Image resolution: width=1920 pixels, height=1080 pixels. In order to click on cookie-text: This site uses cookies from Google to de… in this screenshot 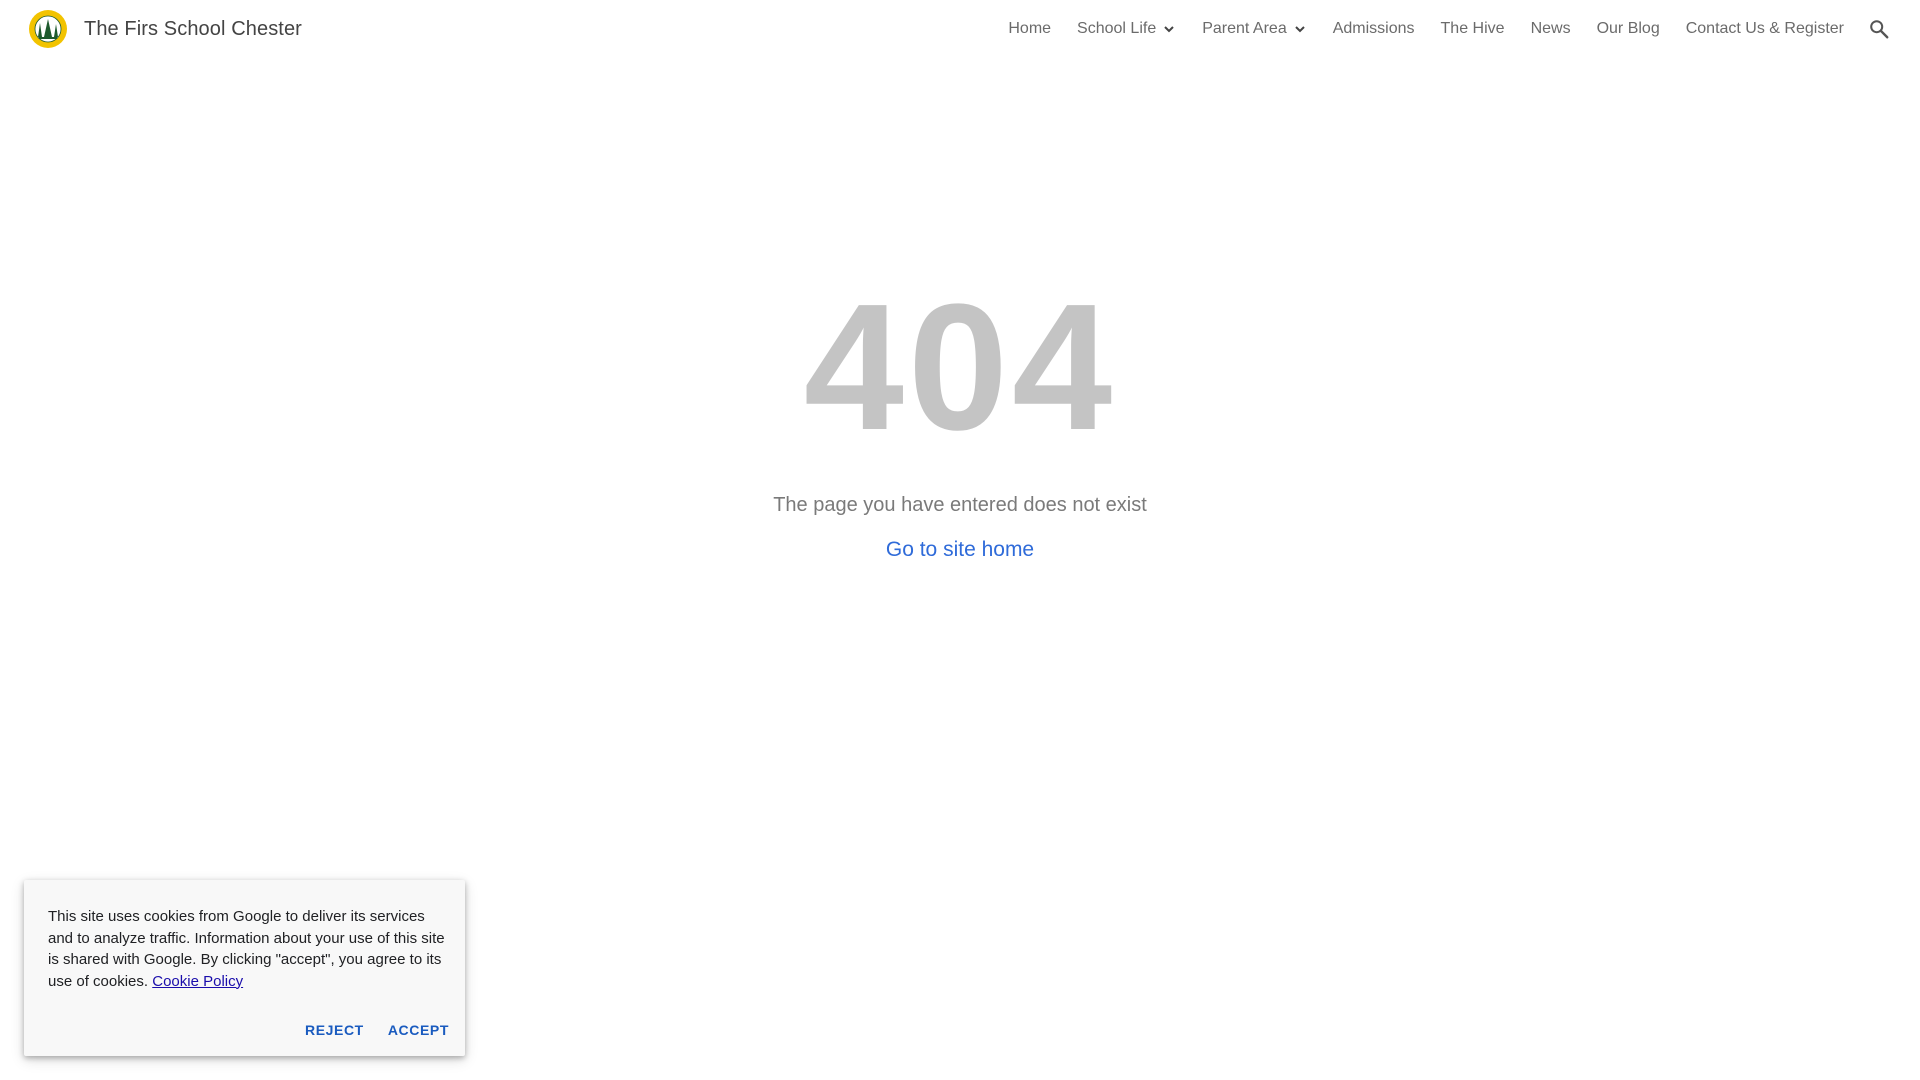, I will do `click(248, 949)`.